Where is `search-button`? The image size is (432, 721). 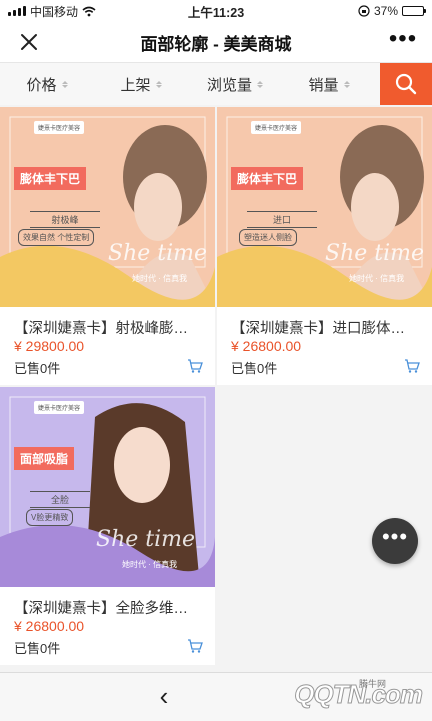 search-button is located at coordinates (406, 84).